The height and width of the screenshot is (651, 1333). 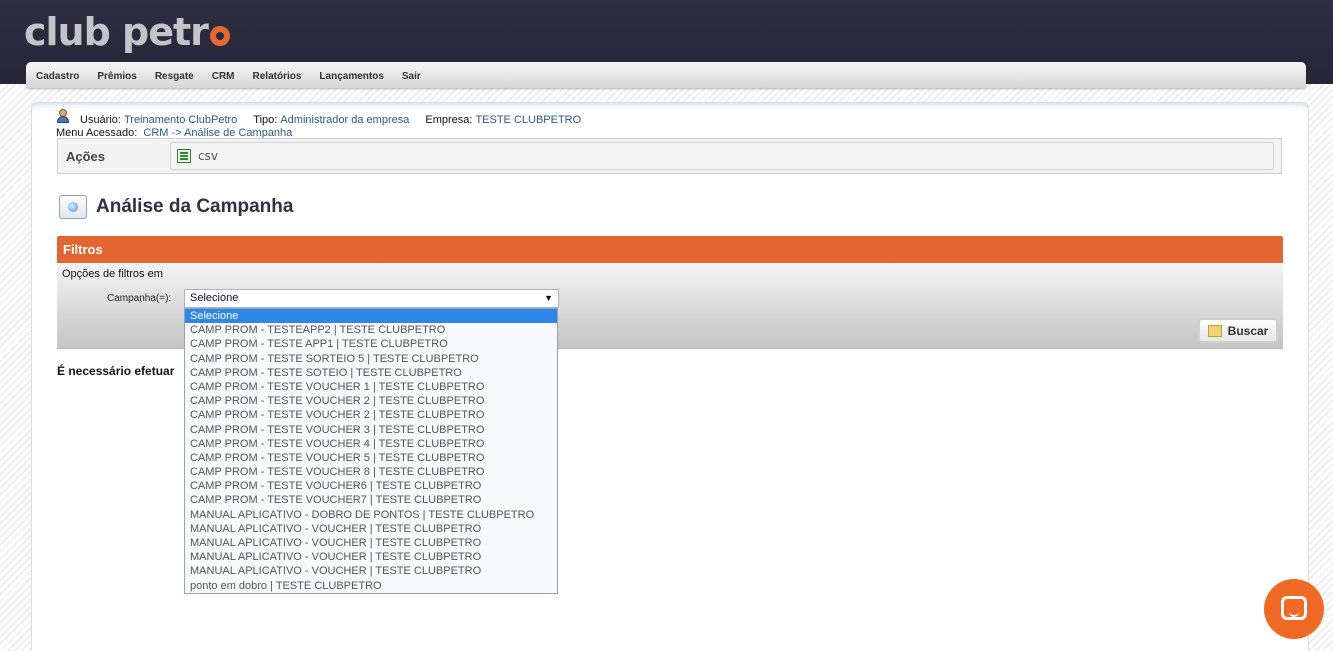 I want to click on logo: club petr, so click(x=127, y=32).